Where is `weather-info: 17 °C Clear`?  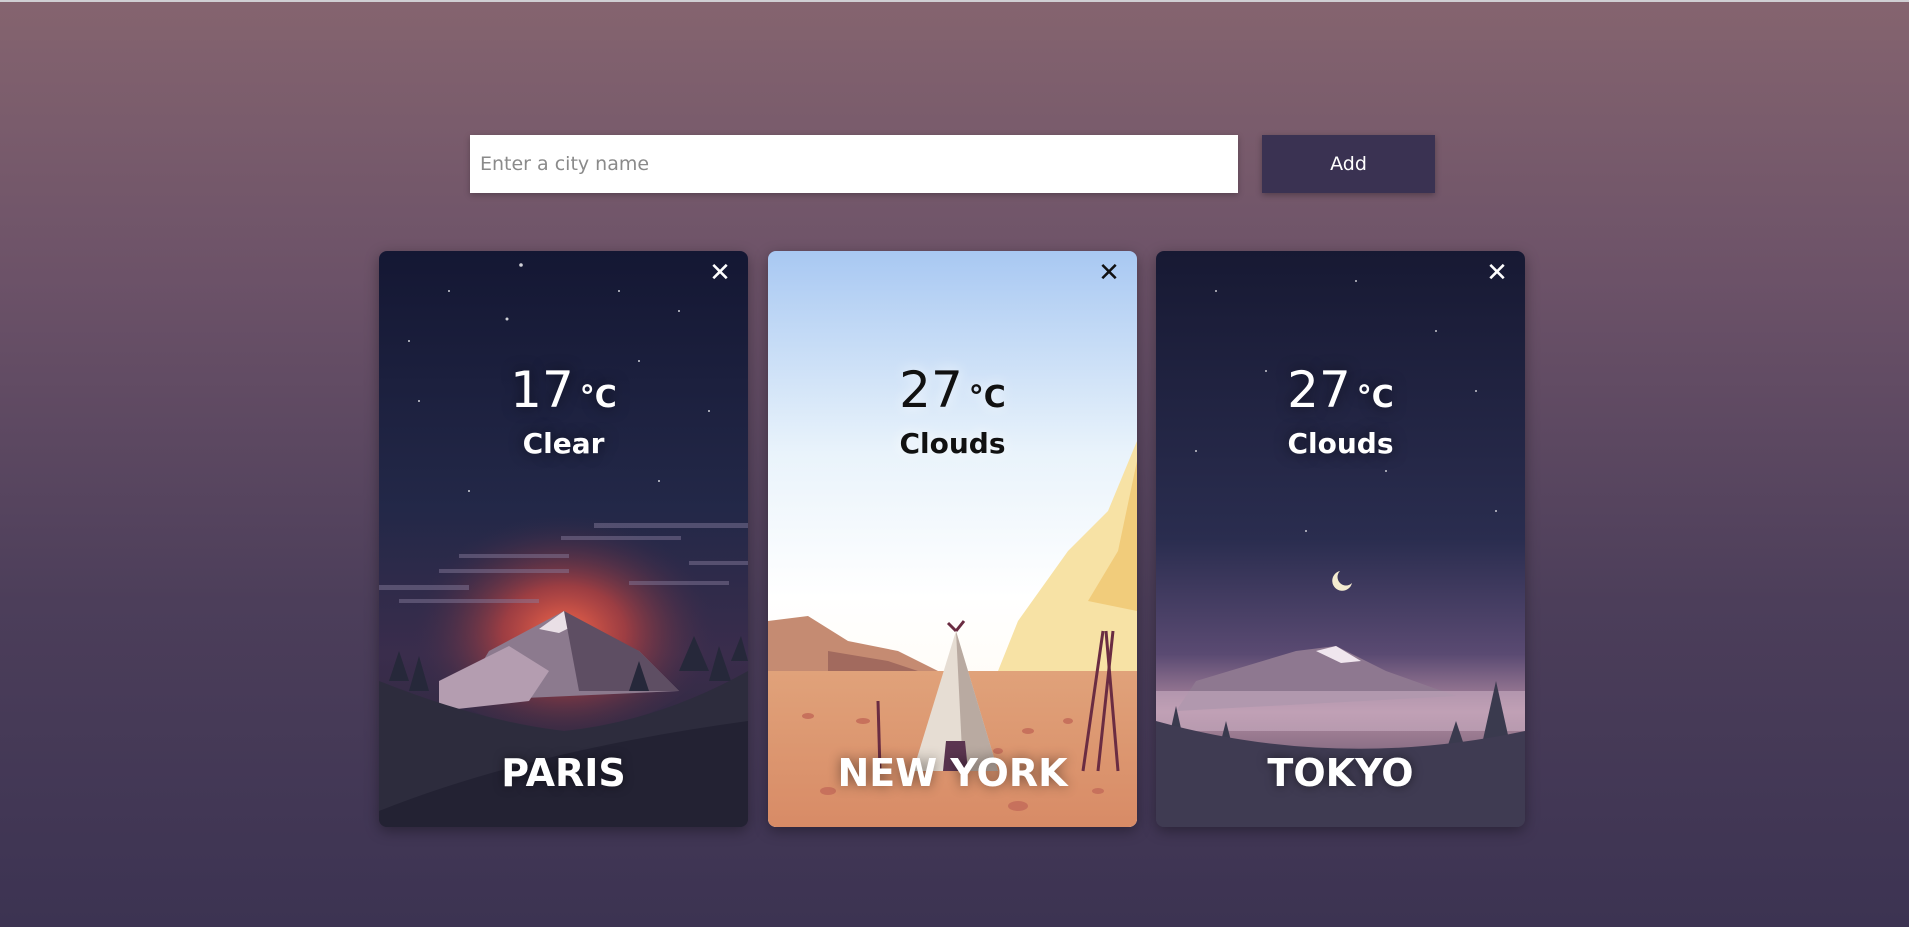 weather-info: 17 °C Clear is located at coordinates (563, 411).